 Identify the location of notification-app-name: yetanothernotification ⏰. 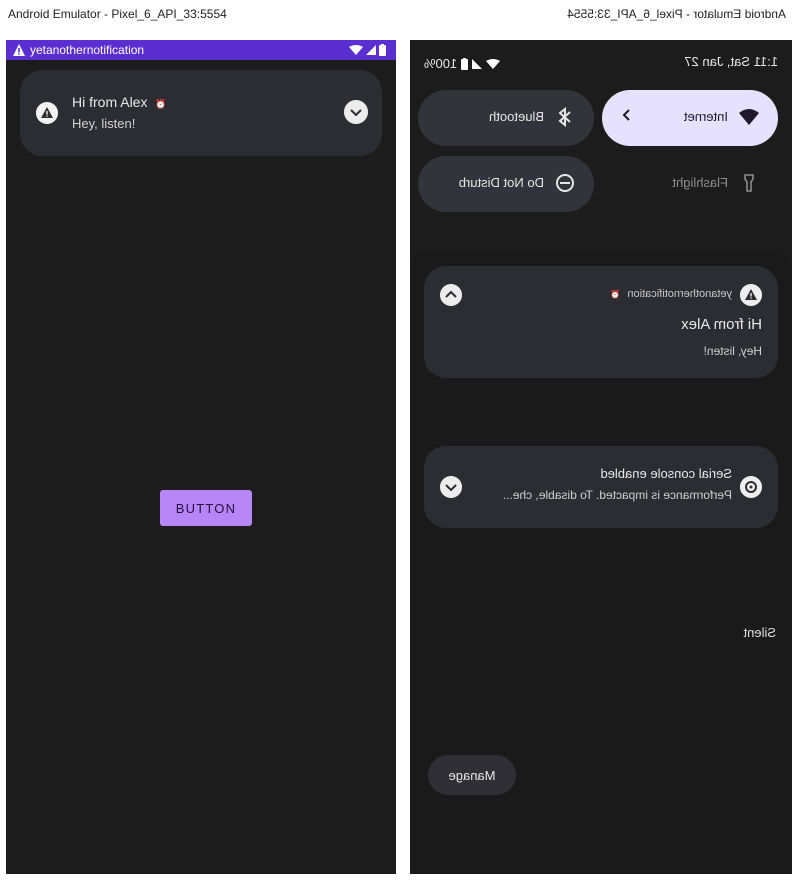
(671, 294).